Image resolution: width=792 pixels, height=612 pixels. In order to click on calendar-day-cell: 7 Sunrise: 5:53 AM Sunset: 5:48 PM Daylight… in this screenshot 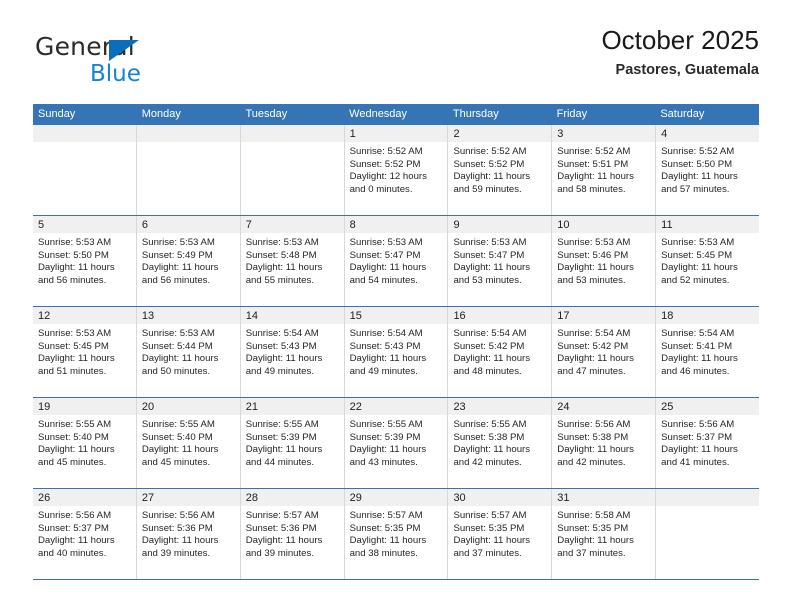, I will do `click(292, 261)`.